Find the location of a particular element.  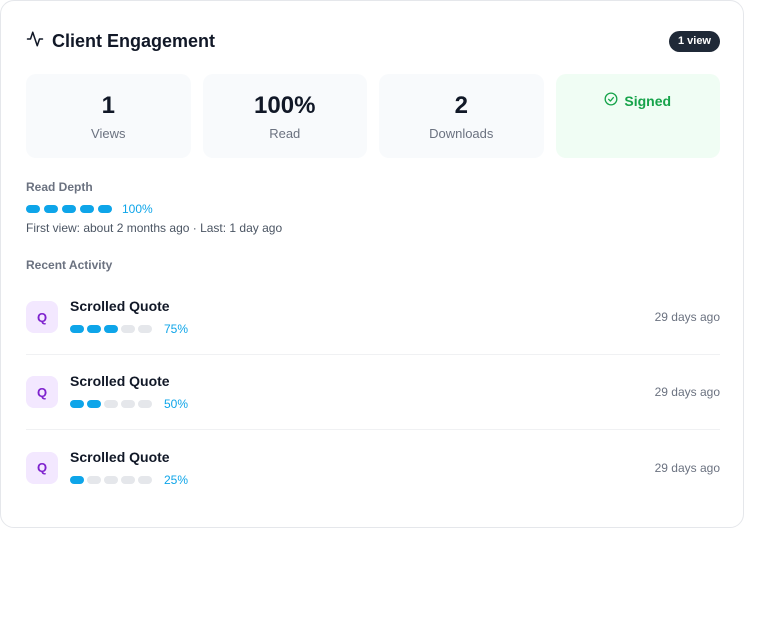

read-depth-percent: 100% is located at coordinates (137, 209).